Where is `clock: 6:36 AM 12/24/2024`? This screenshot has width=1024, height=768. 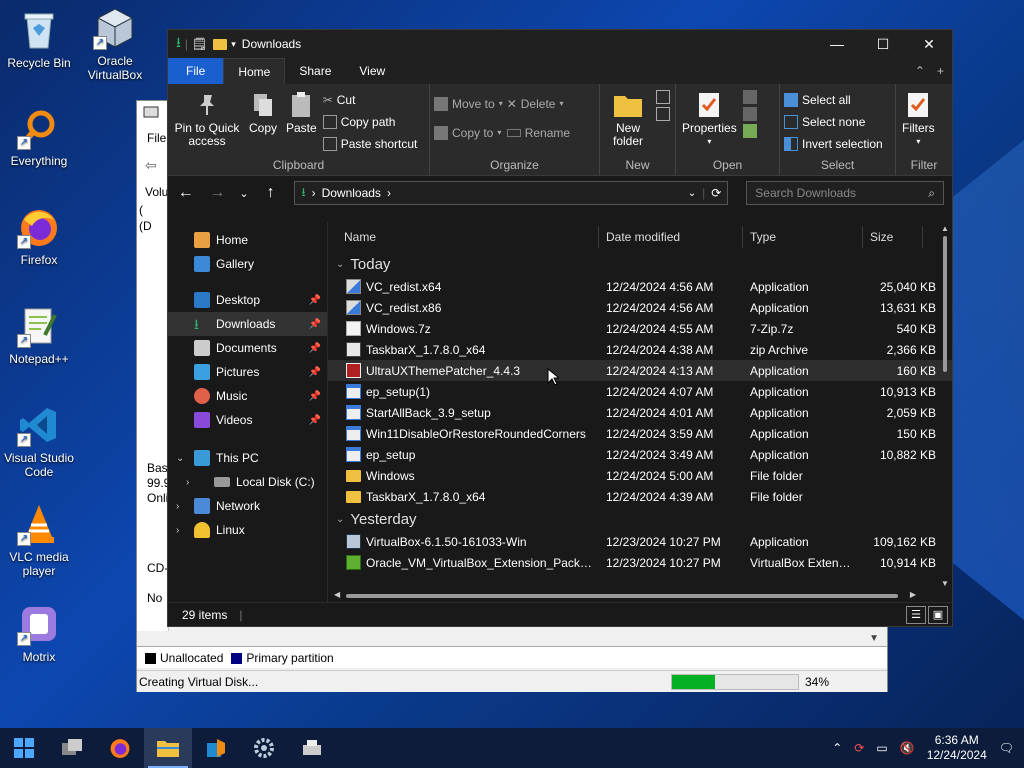
clock: 6:36 AM 12/24/2024 is located at coordinates (957, 748).